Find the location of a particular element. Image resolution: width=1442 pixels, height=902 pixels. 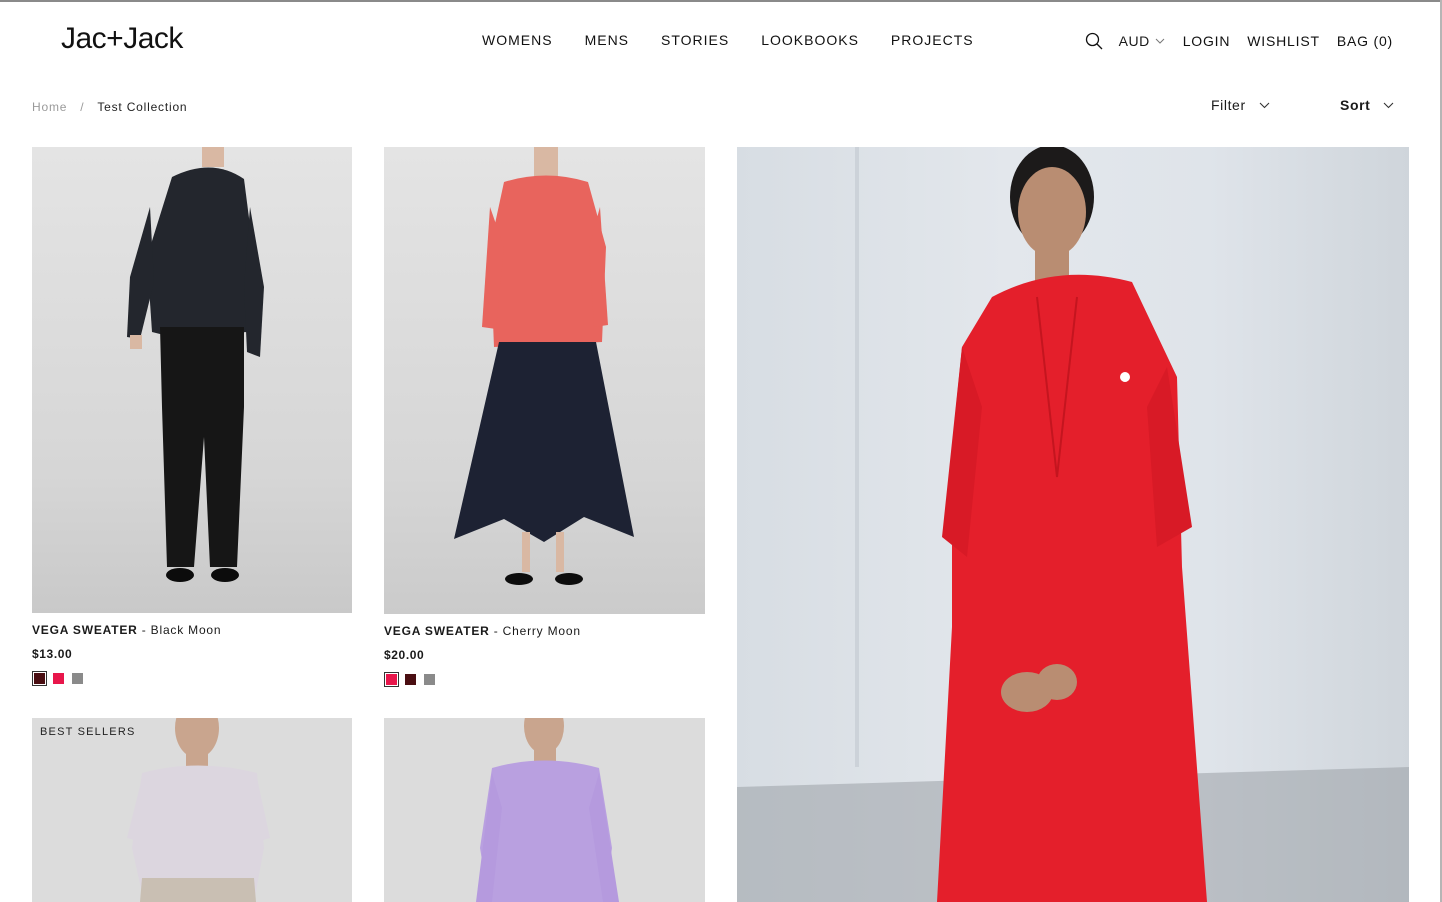

product-variant: - Cherry Moon is located at coordinates (535, 631).